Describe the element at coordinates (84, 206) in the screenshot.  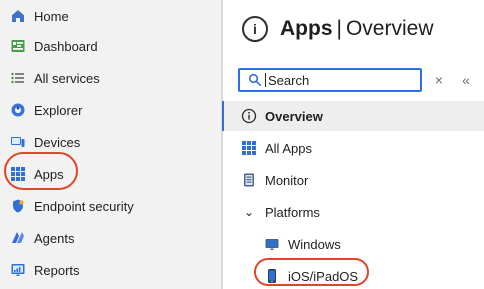
I see `nav-item-label: Endpoint security` at that location.